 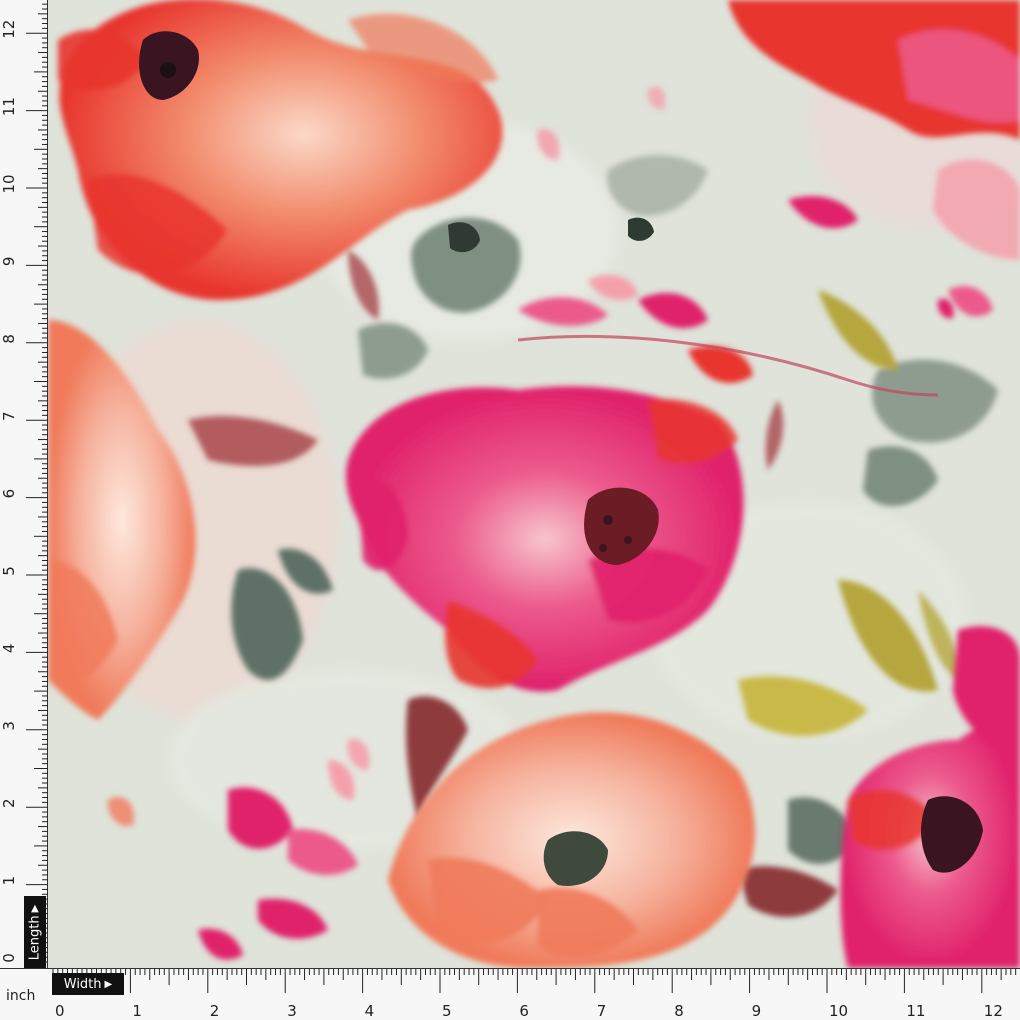 I want to click on length-tick-label: 4, so click(x=9, y=649).